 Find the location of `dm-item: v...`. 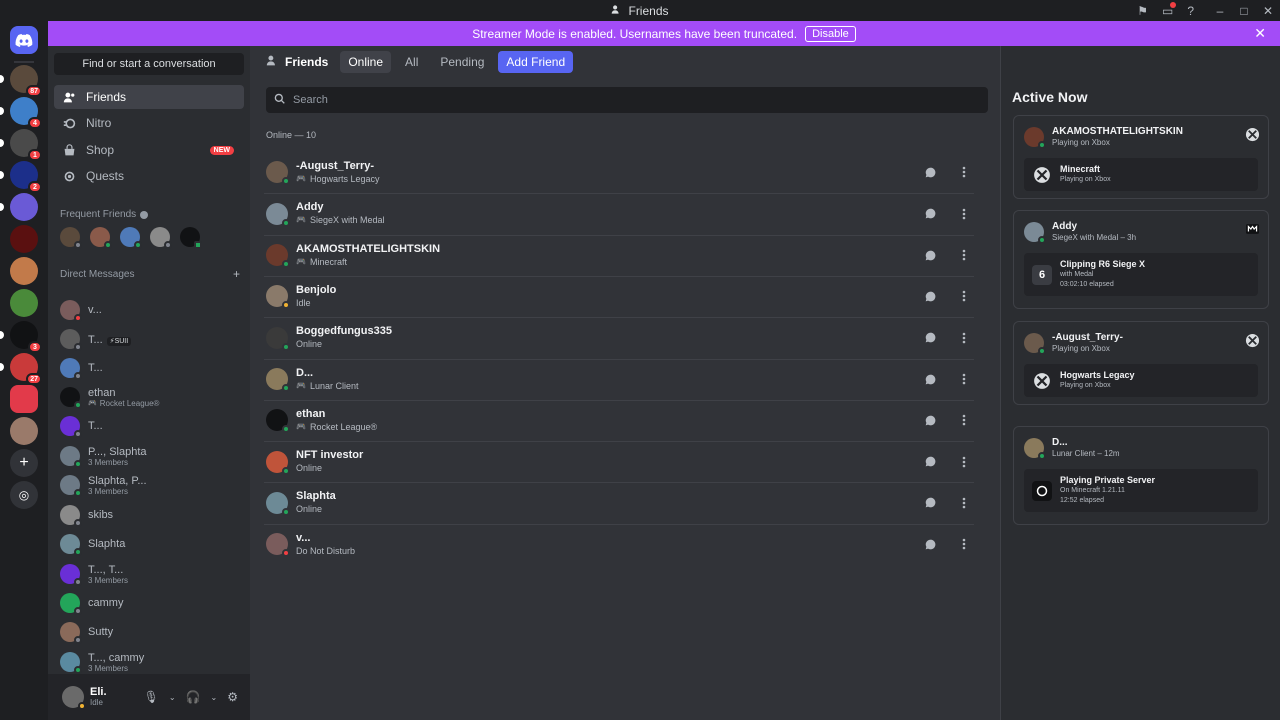

dm-item: v... is located at coordinates (149, 310).